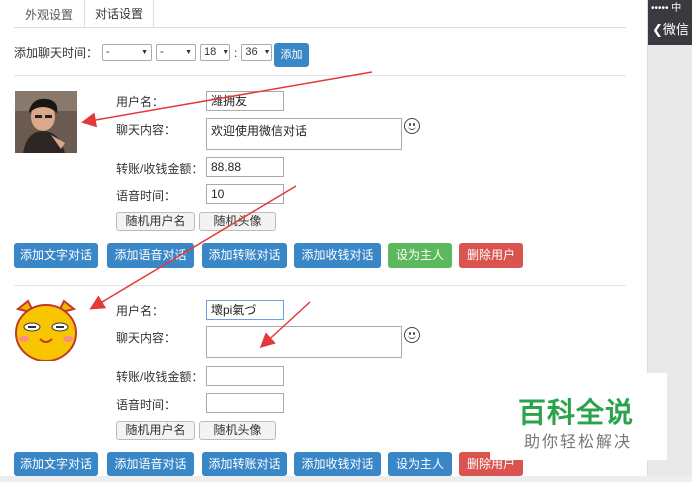 This screenshot has height=482, width=692. I want to click on year-select: - ▼, so click(127, 52).